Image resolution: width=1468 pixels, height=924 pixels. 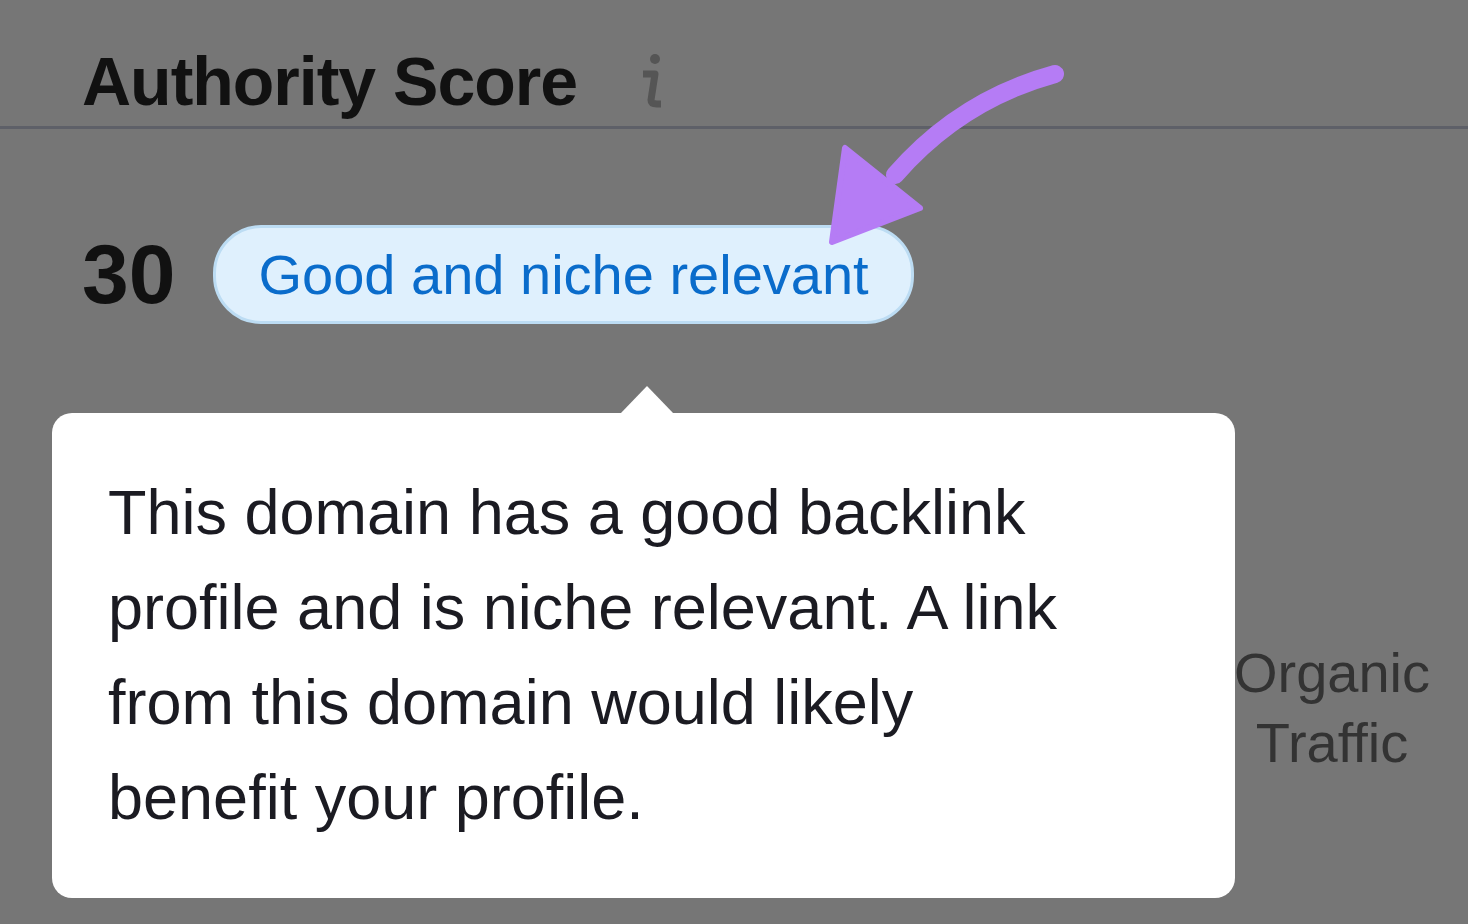 I want to click on score-value: 30, so click(x=129, y=274).